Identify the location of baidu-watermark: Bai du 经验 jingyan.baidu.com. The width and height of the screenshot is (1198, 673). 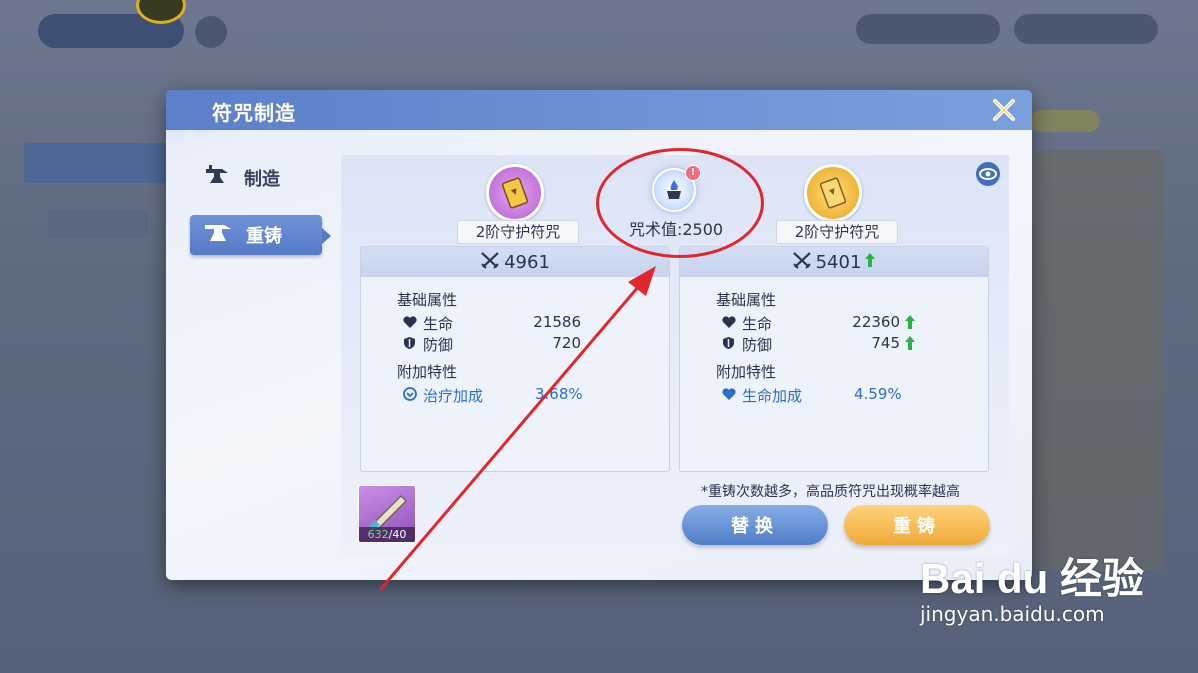
(1032, 585).